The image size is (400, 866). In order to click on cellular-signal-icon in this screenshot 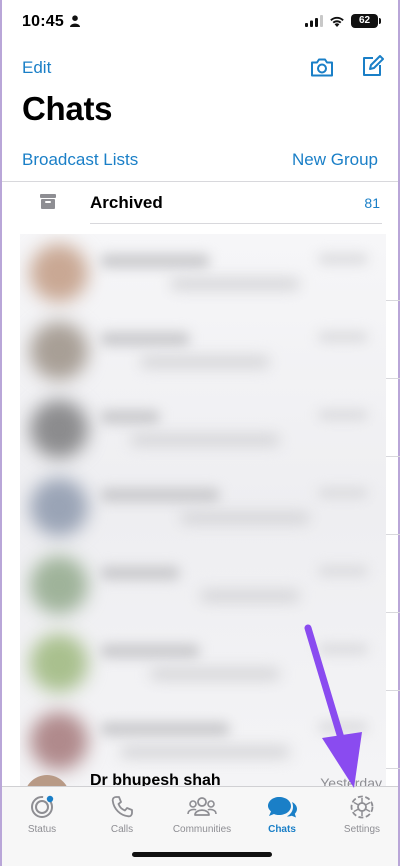, I will do `click(314, 21)`.